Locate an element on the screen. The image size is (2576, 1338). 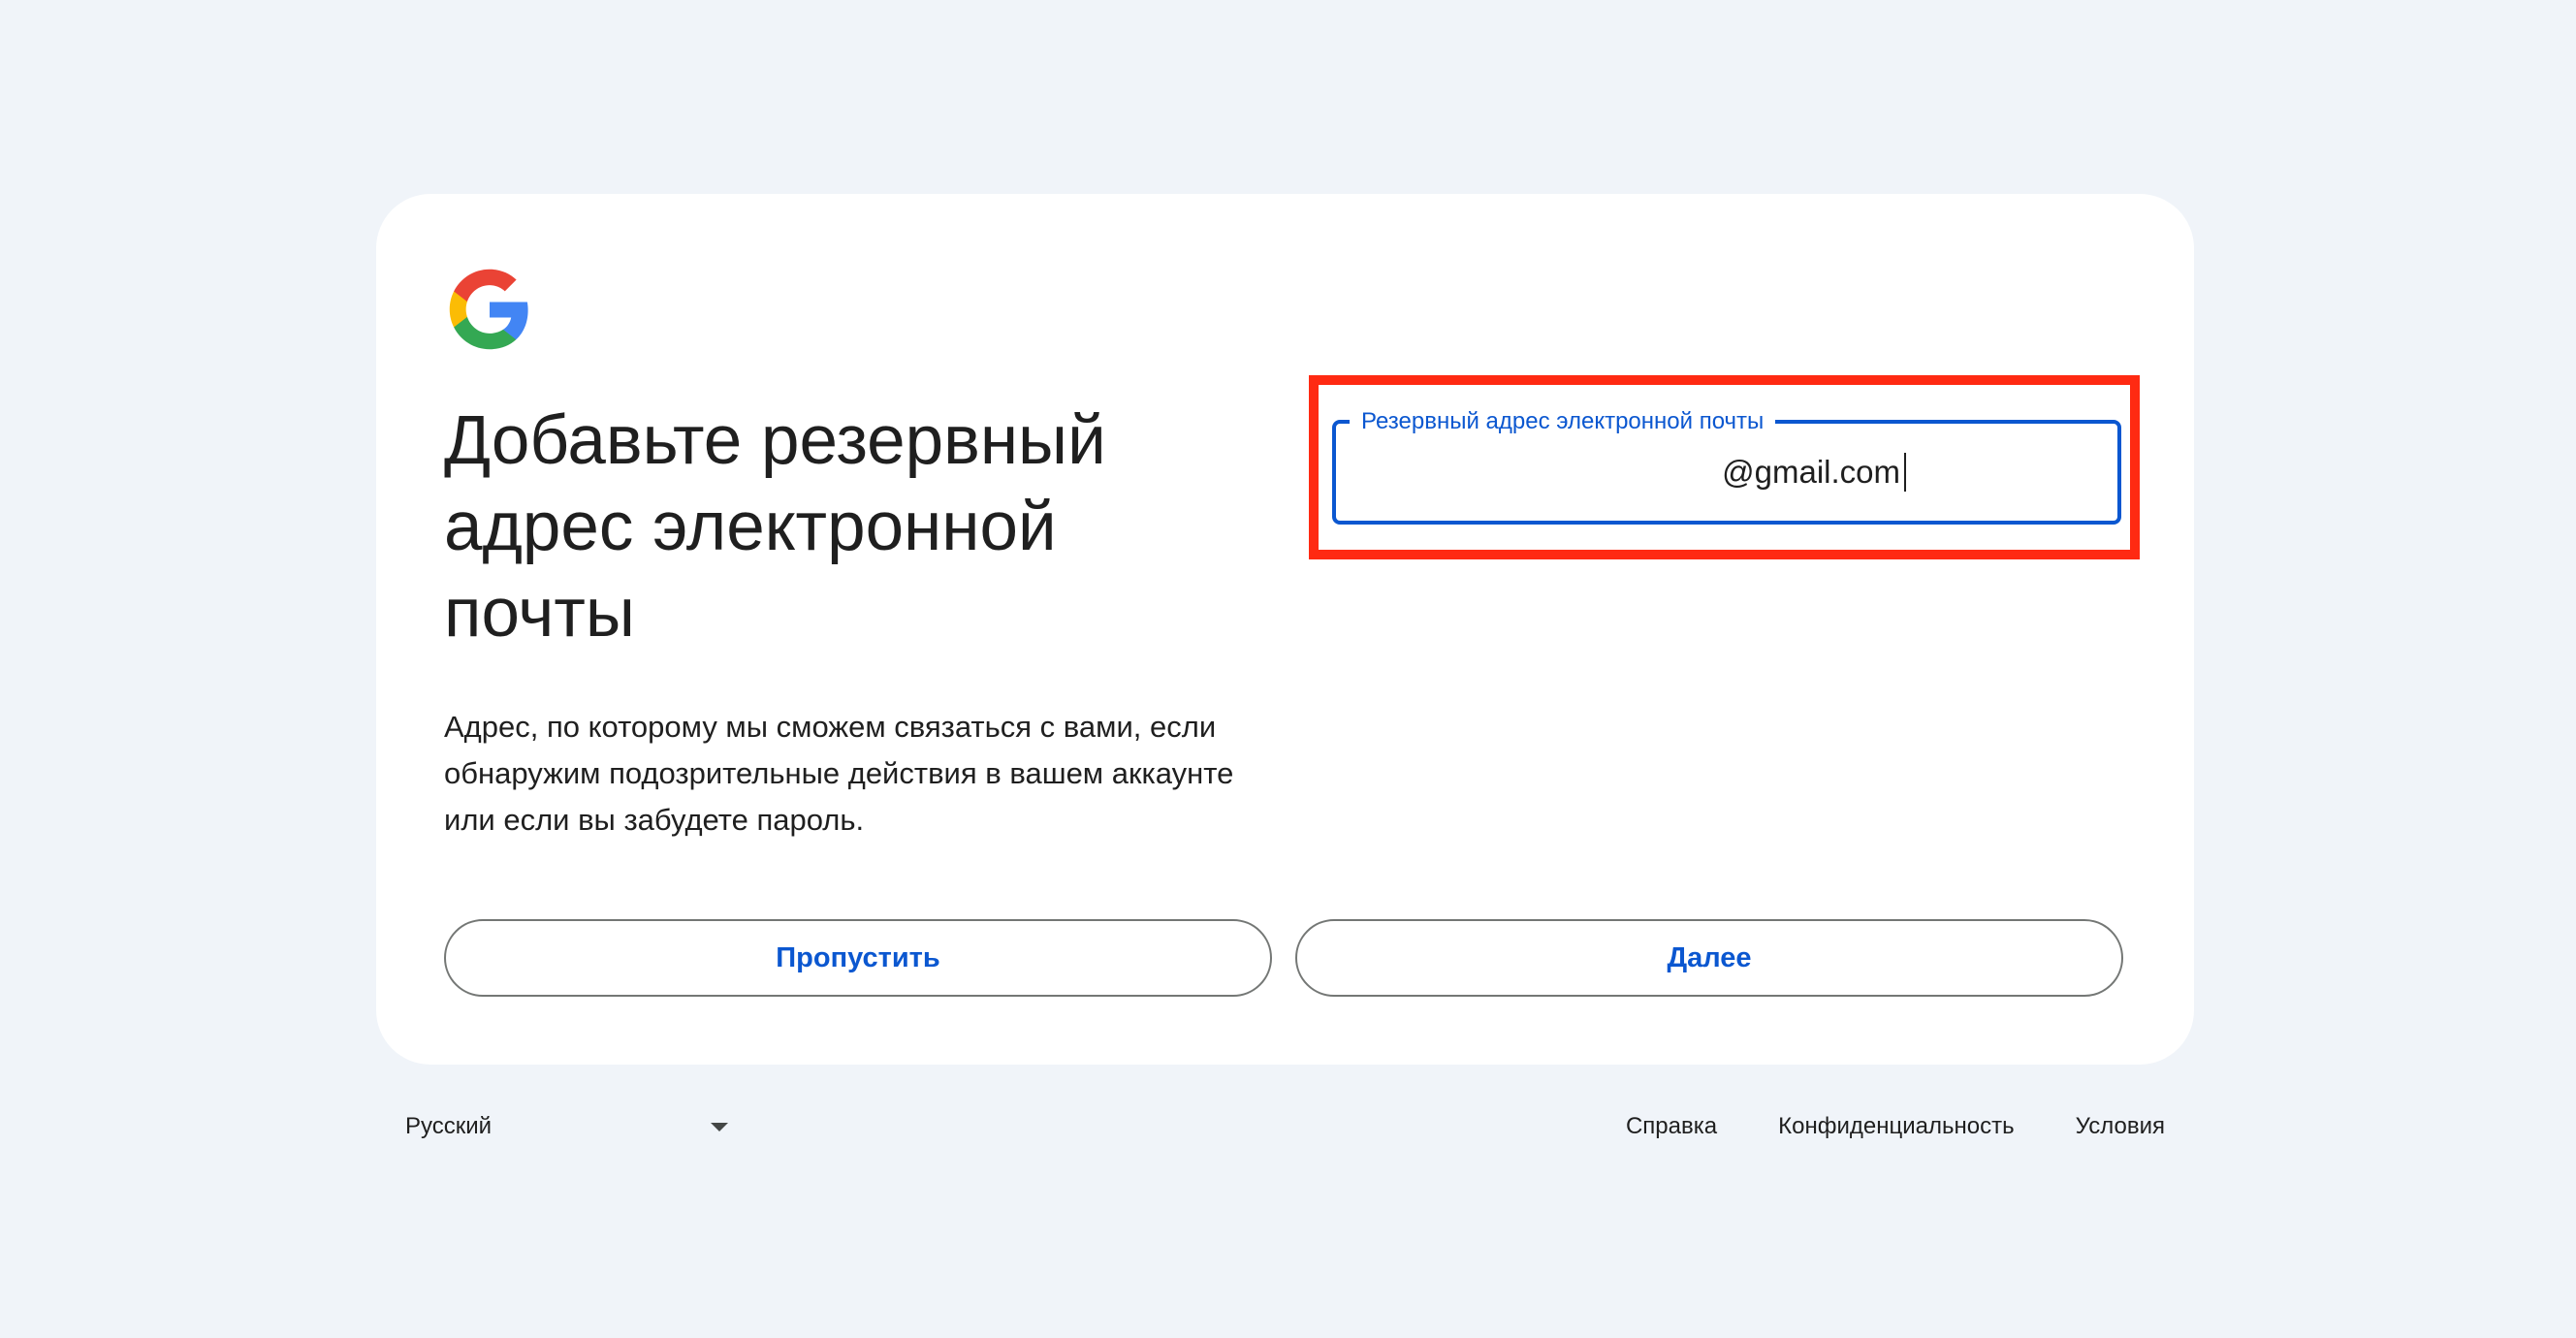
help-link: Справка is located at coordinates (1671, 1126).